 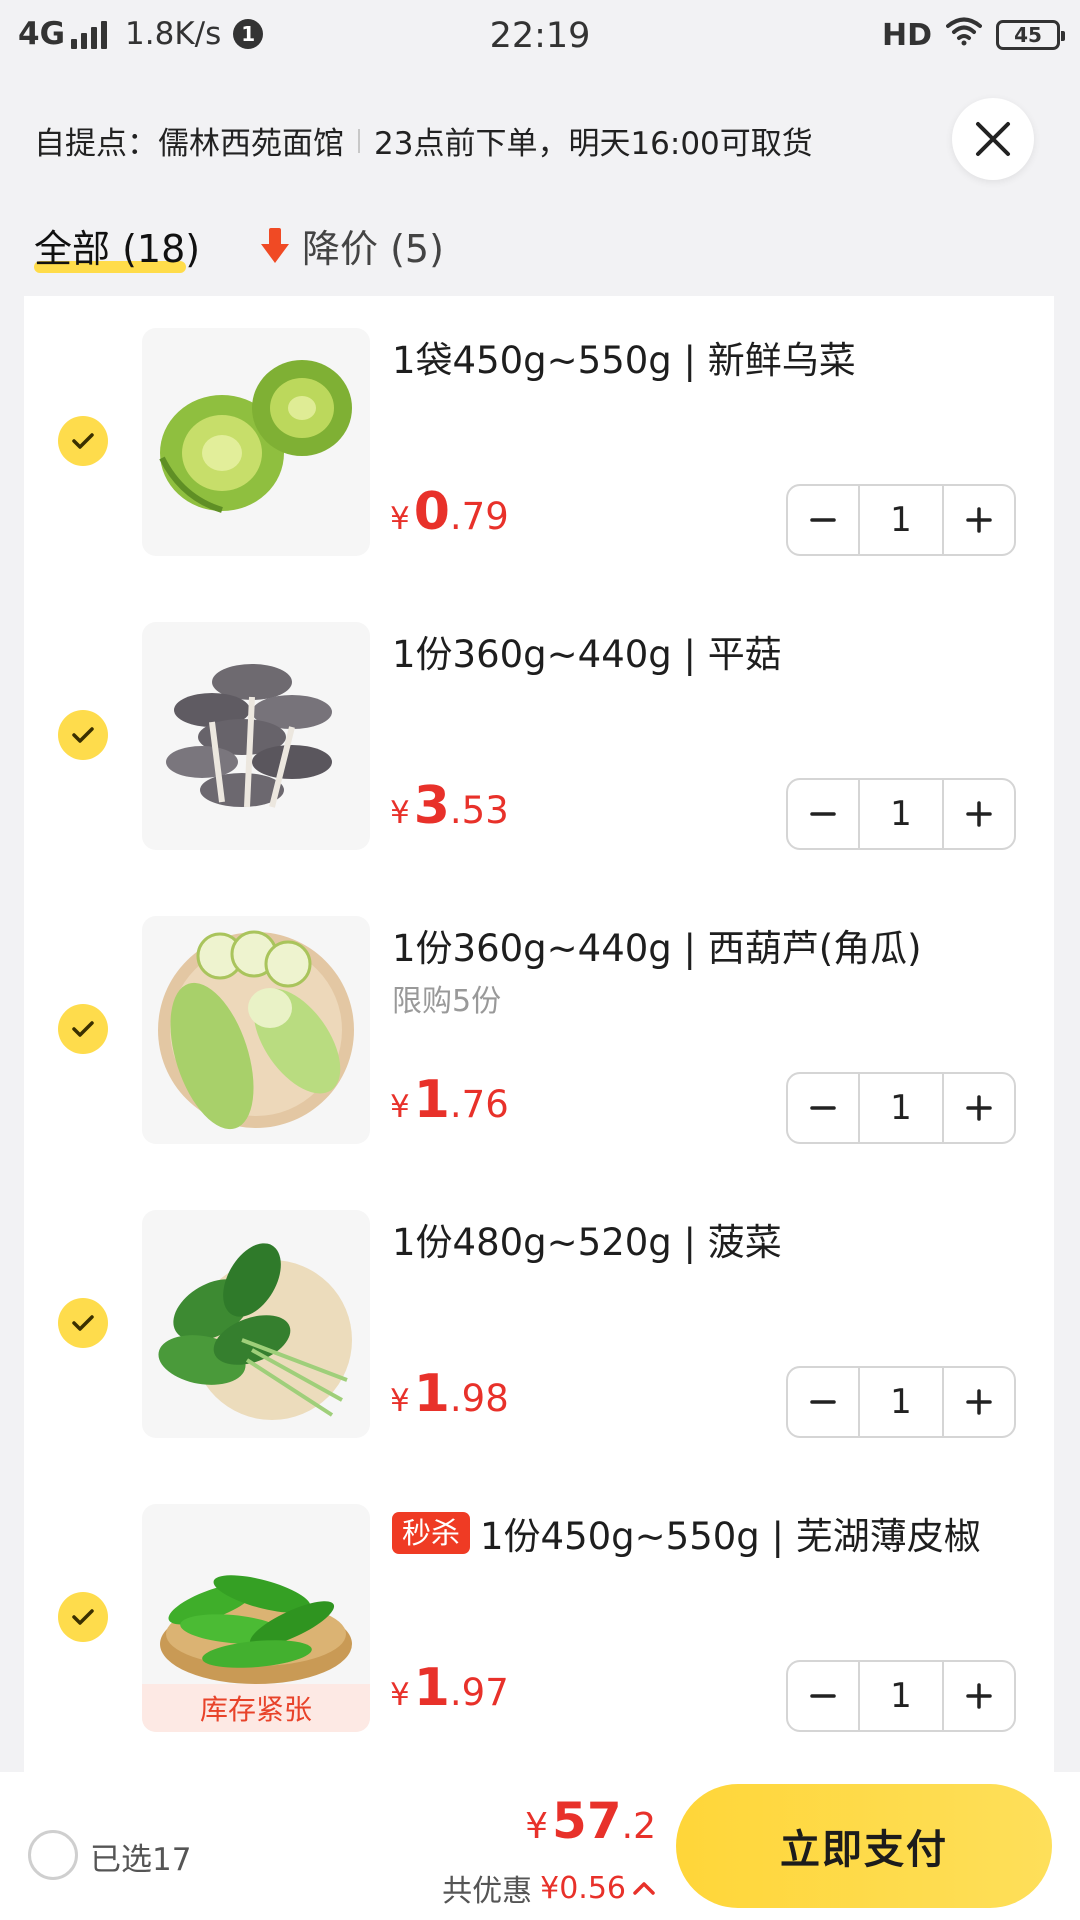 I want to click on cart-item: 1份480g~520g | 菠菜 ¥1.98 1, so click(x=539, y=1325).